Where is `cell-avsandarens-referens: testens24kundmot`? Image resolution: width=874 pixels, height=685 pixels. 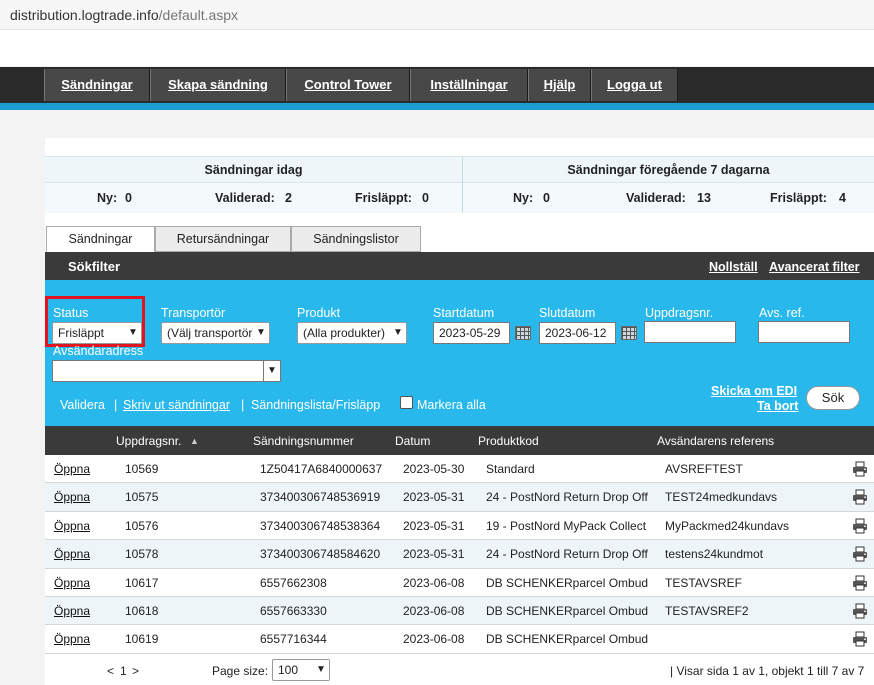 cell-avsandarens-referens: testens24kundmot is located at coordinates (714, 554).